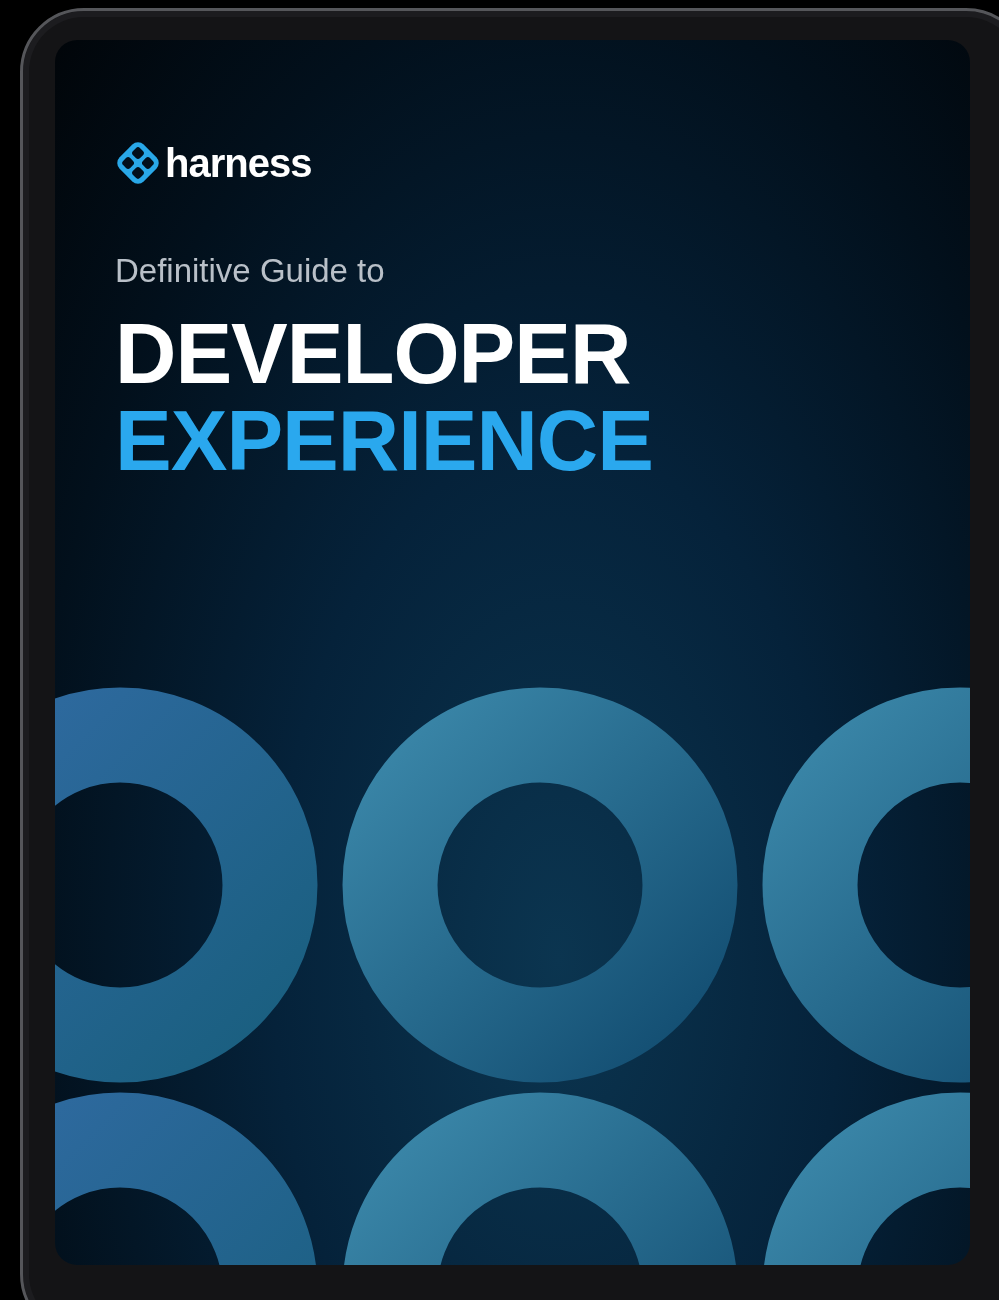 This screenshot has height=1300, width=999. Describe the element at coordinates (238, 163) in the screenshot. I see `logo-wordmark: harness` at that location.